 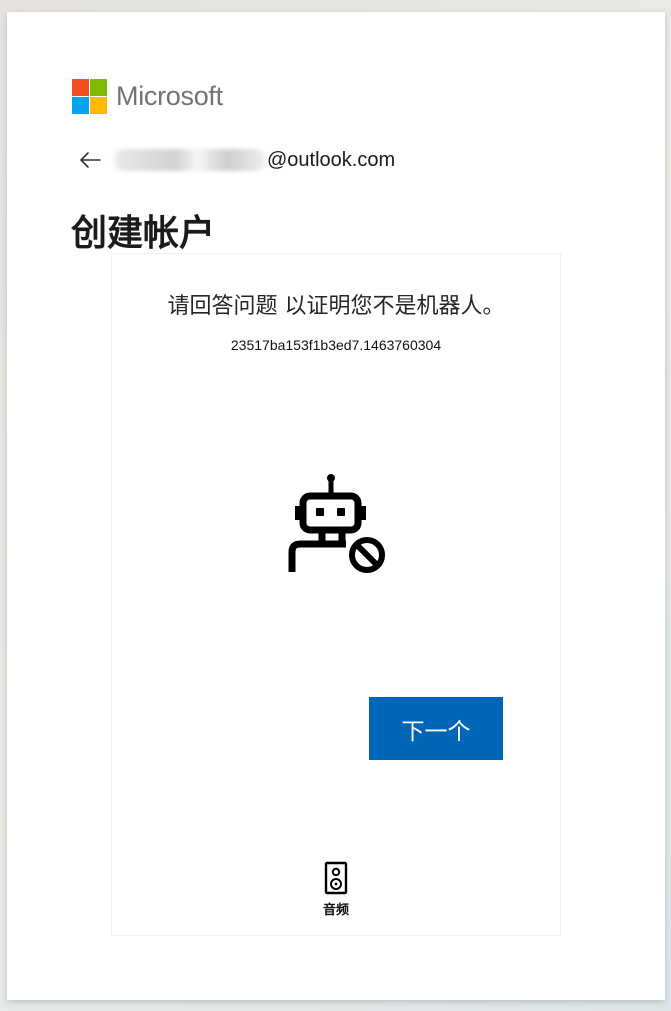 I want to click on speaker-icon, so click(x=336, y=878).